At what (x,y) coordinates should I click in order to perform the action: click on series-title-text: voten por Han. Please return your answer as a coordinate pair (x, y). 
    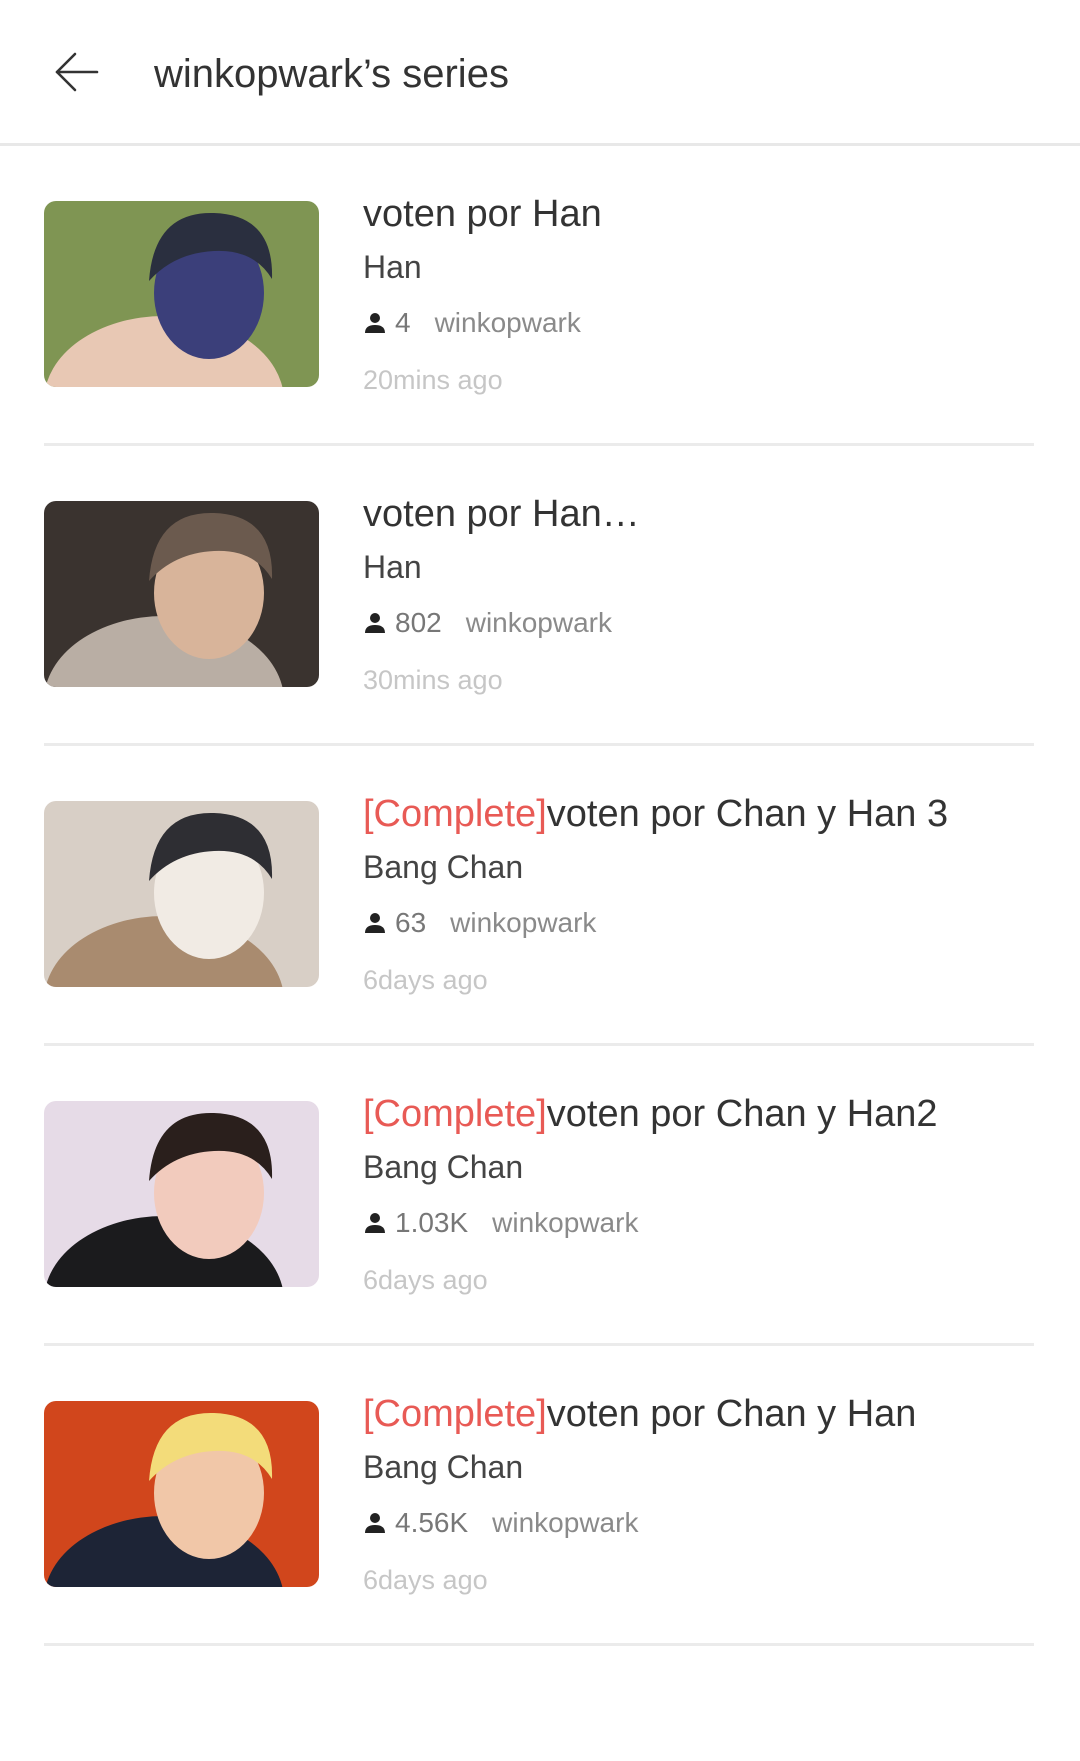
    Looking at the image, I should click on (482, 214).